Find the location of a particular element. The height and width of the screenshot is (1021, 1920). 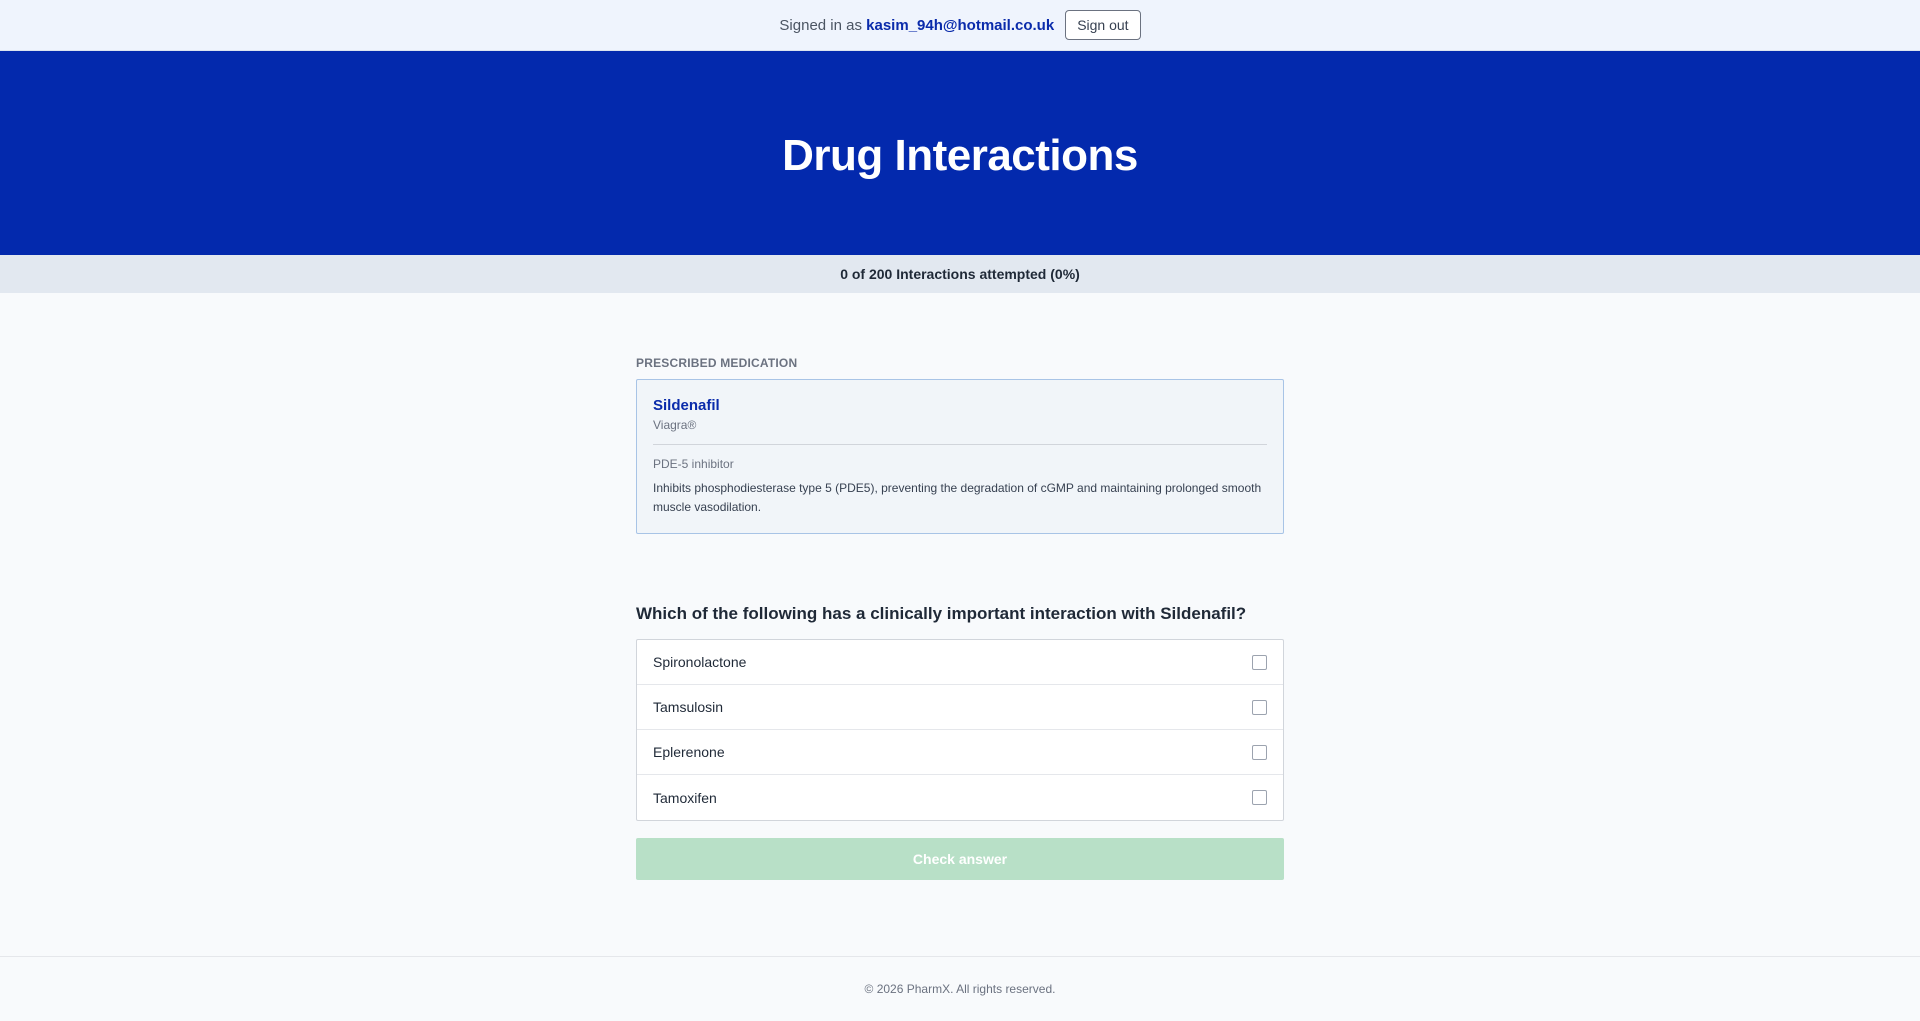

medication-brand: Viagra® is located at coordinates (675, 425).